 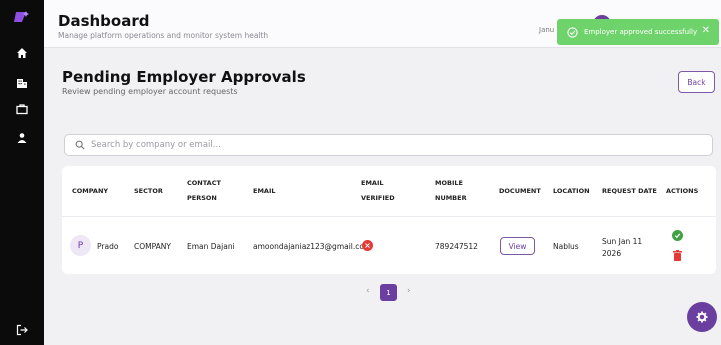 I want to click on column-header-location: LOCATION, so click(x=571, y=191).